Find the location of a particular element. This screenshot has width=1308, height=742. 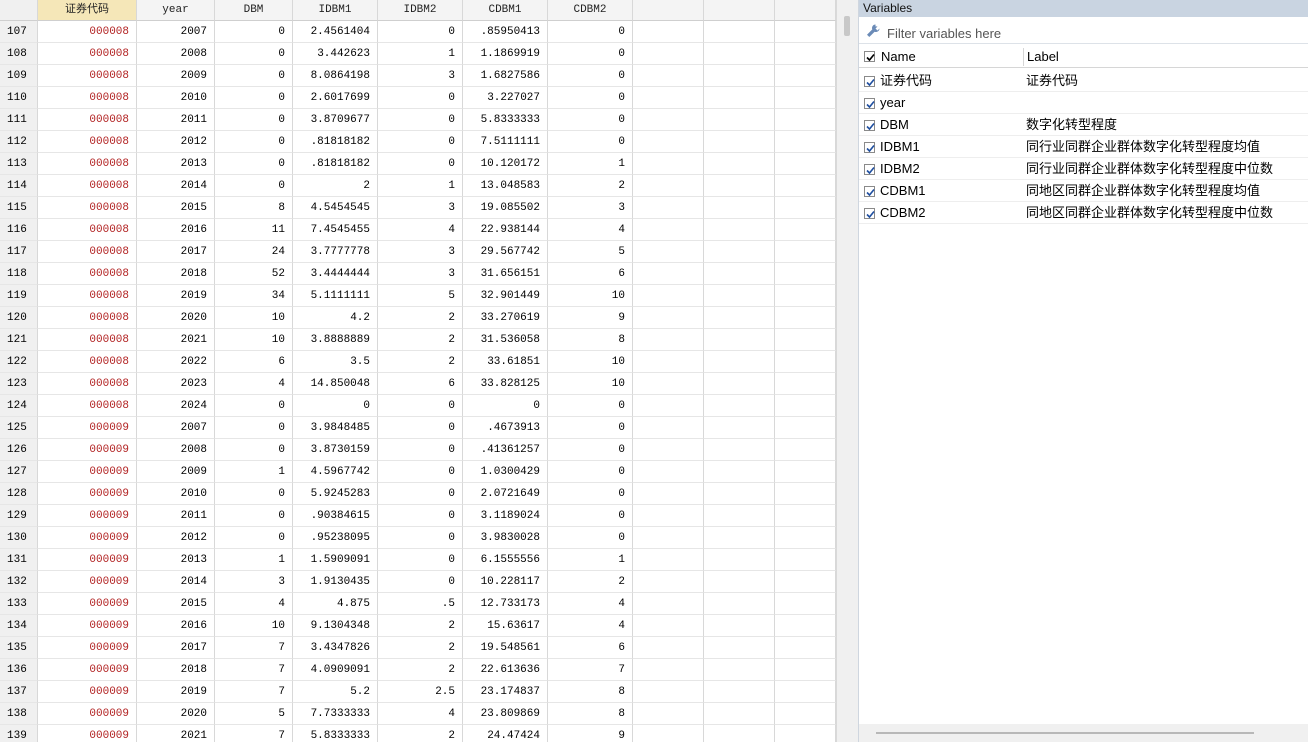

cell-year: 2013 is located at coordinates (176, 164).